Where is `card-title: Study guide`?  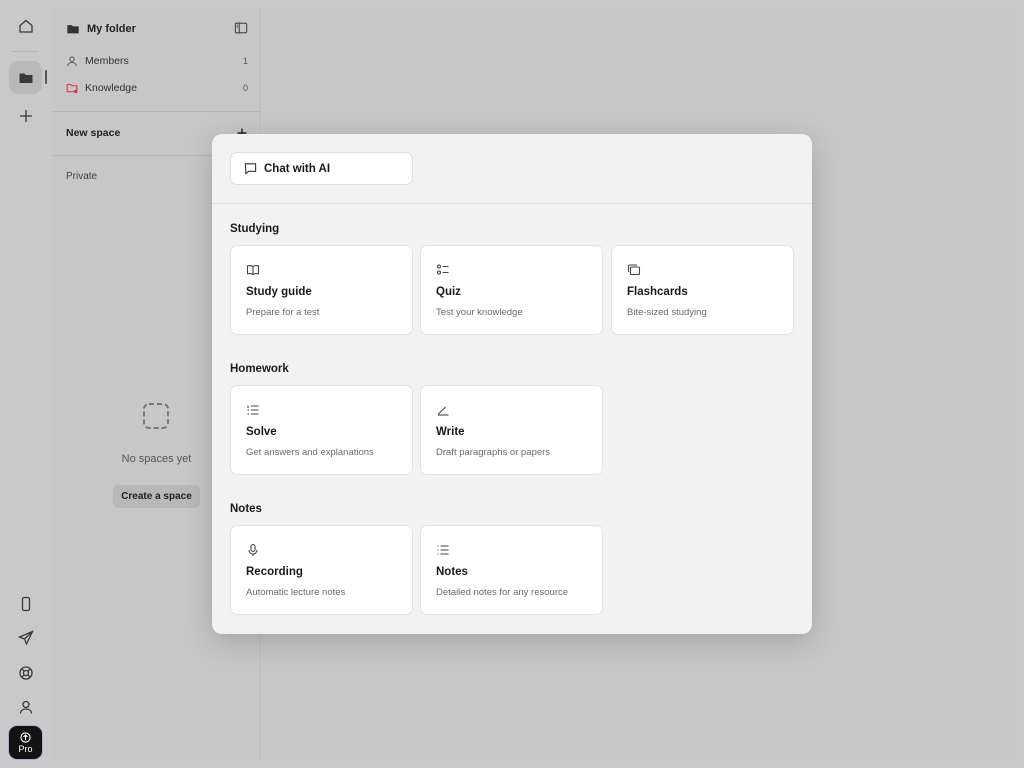
card-title: Study guide is located at coordinates (279, 292).